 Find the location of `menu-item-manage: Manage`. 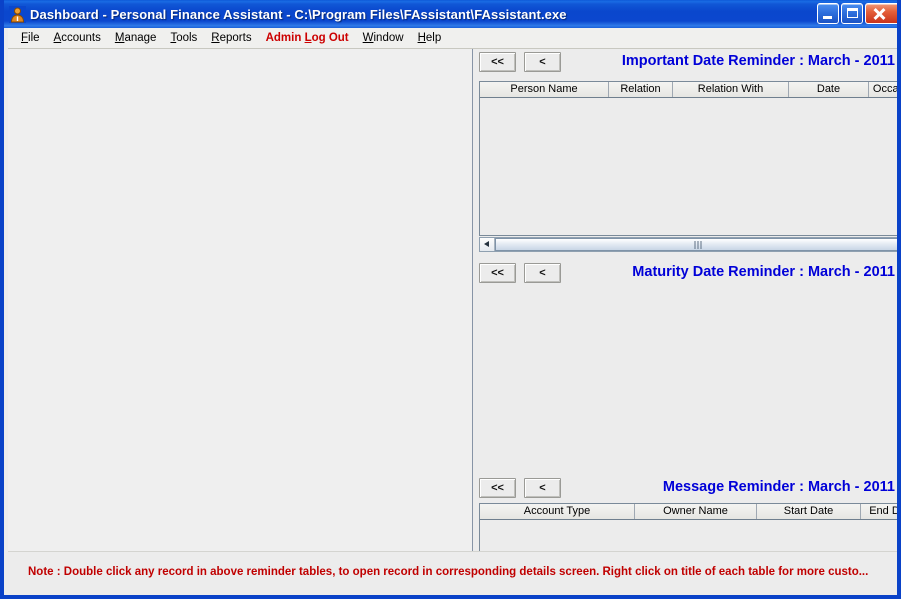

menu-item-manage: Manage is located at coordinates (136, 38).